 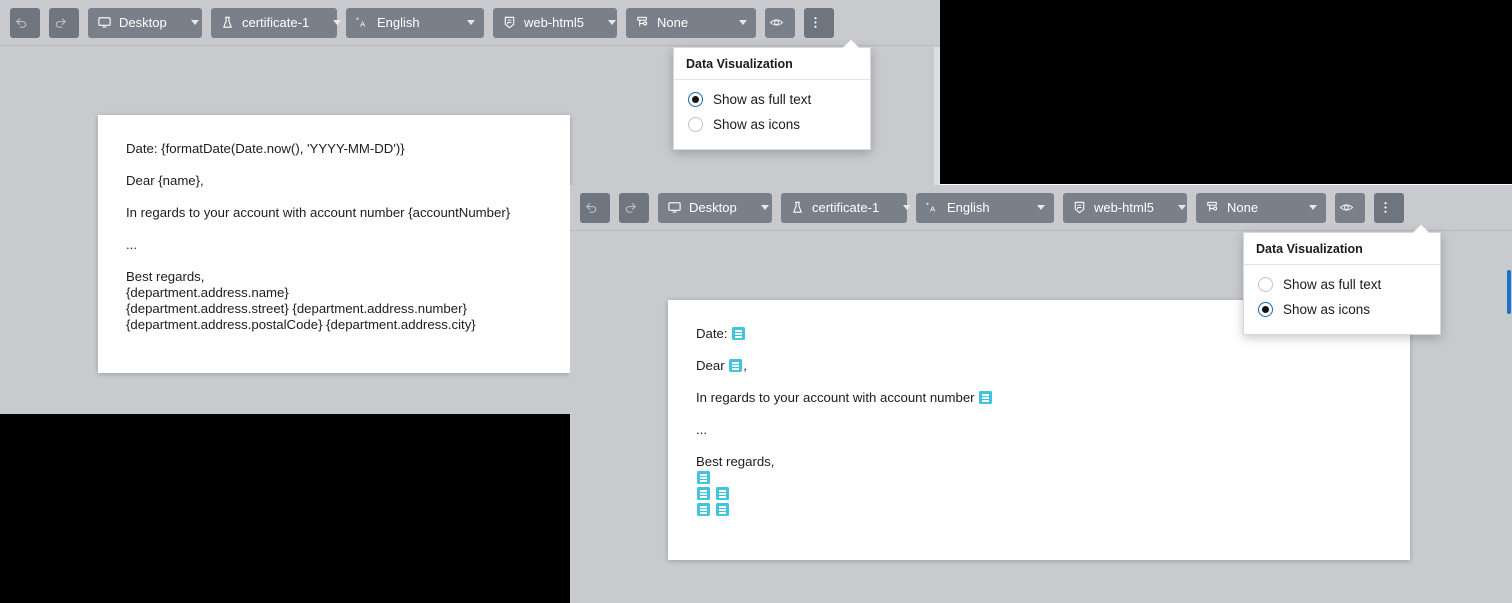 What do you see at coordinates (285, 508) in the screenshot?
I see `black-filler-bottom-left` at bounding box center [285, 508].